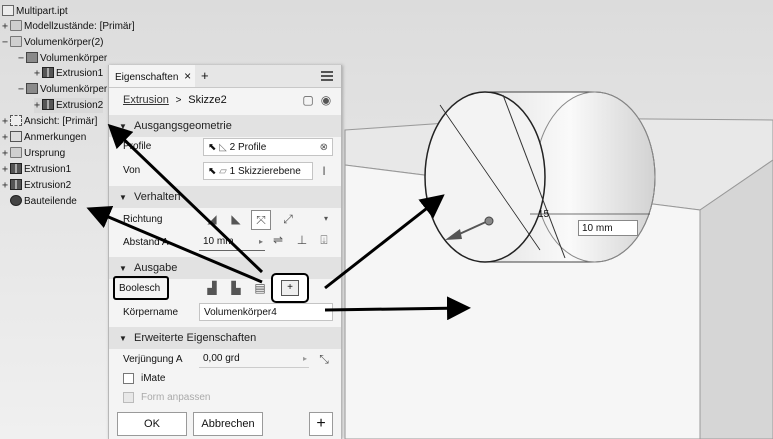  I want to click on through-all-icon: ⍗, so click(324, 240).